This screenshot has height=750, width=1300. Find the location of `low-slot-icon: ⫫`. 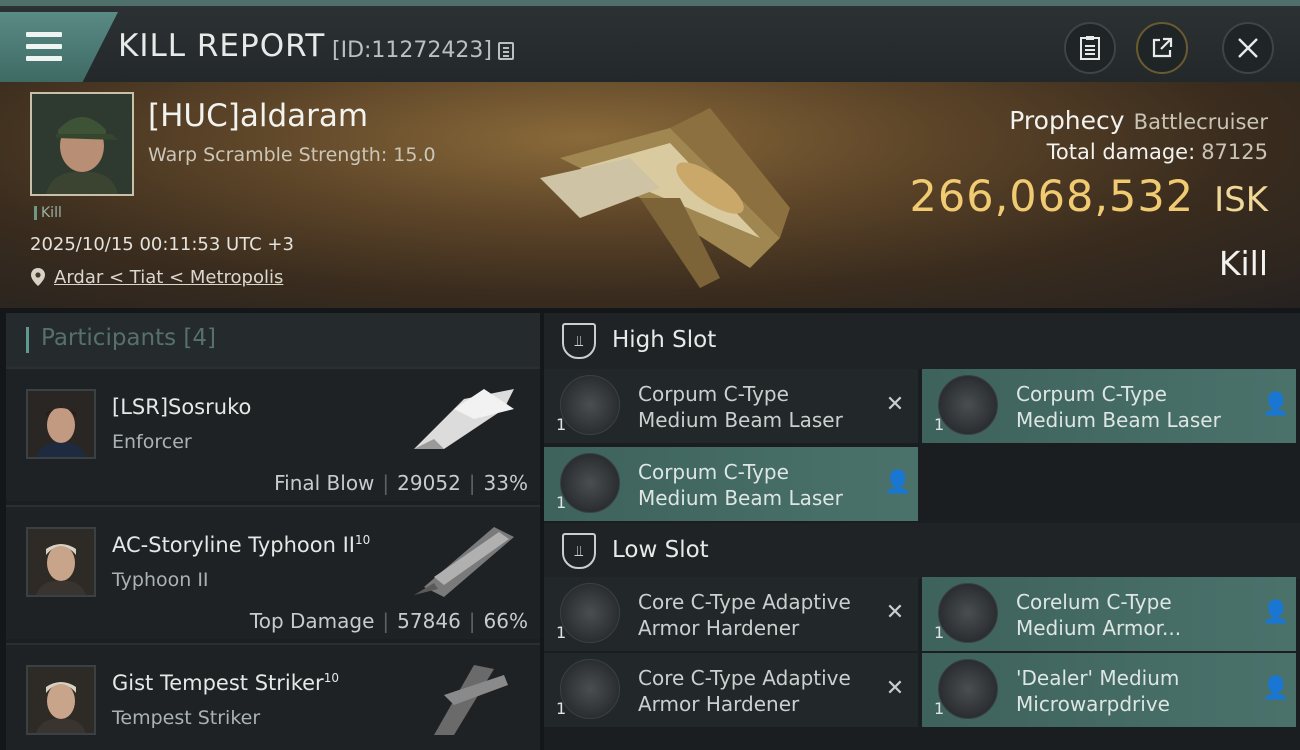

low-slot-icon: ⫫ is located at coordinates (579, 551).